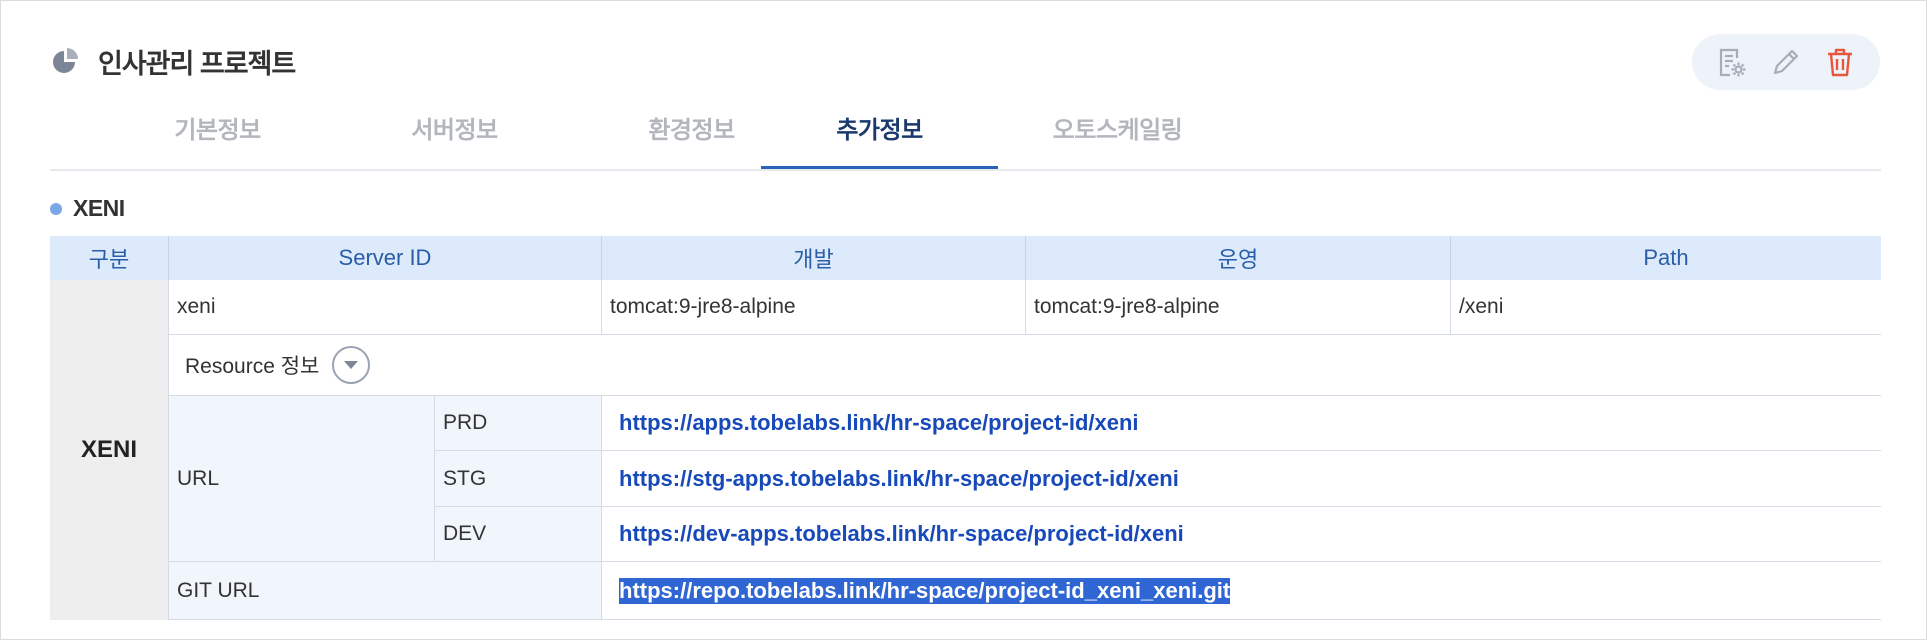 The width and height of the screenshot is (1927, 640). I want to click on git-url-label: GIT URL, so click(385, 591).